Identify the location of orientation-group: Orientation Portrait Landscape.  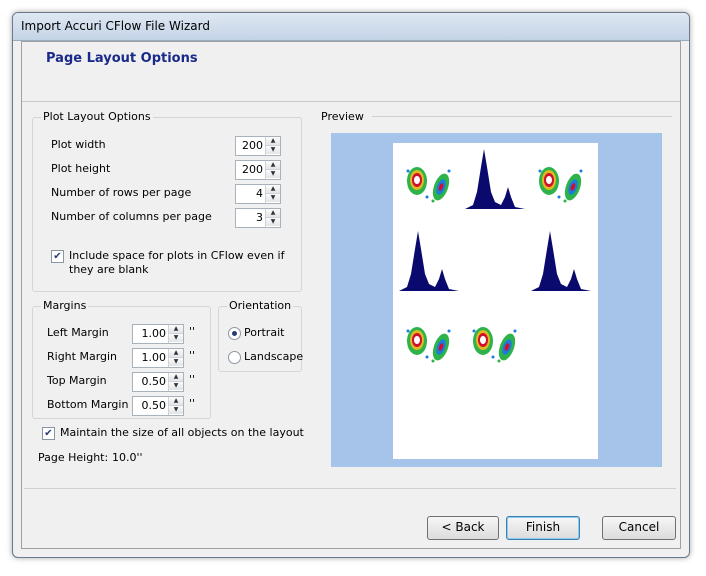
(261, 335).